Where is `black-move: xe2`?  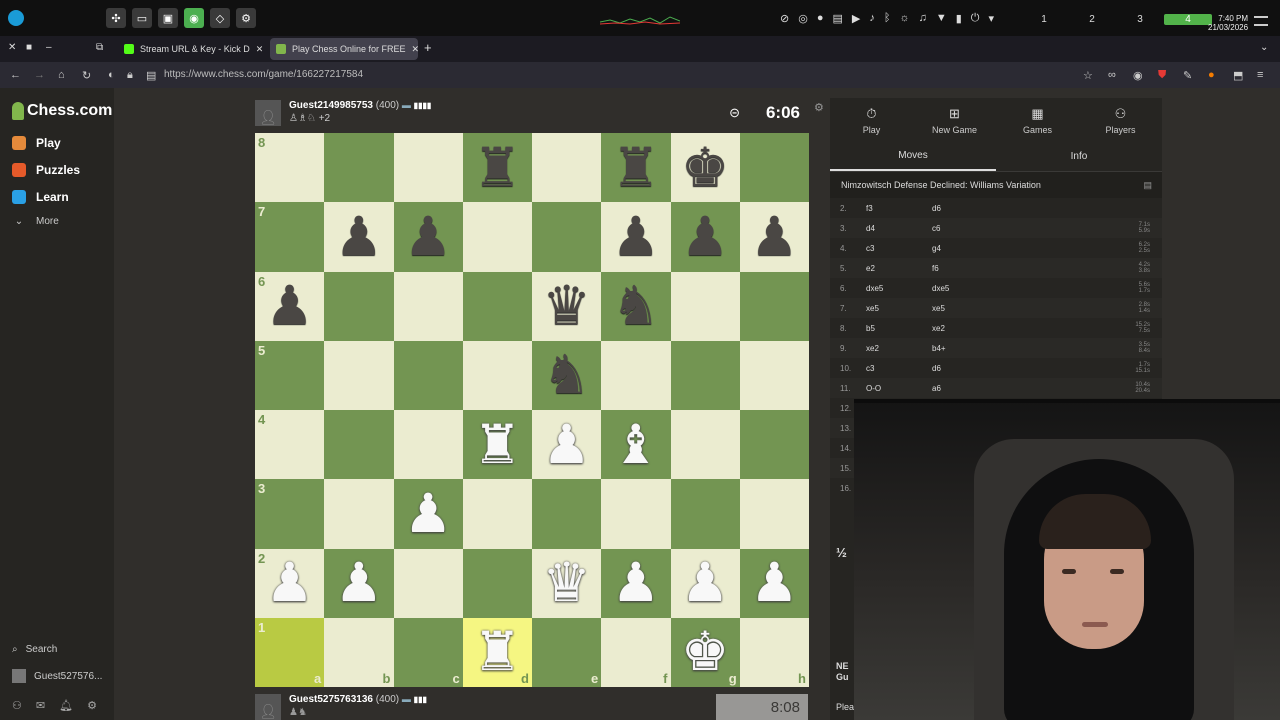
black-move: xe2 is located at coordinates (982, 328).